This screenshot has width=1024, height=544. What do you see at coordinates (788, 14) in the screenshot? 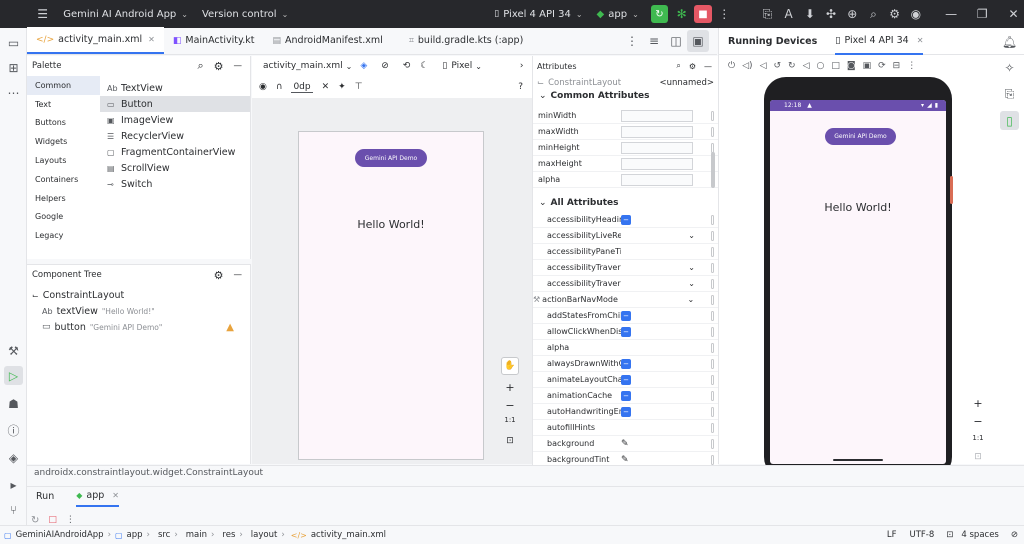
I see `translate-icon: A` at bounding box center [788, 14].